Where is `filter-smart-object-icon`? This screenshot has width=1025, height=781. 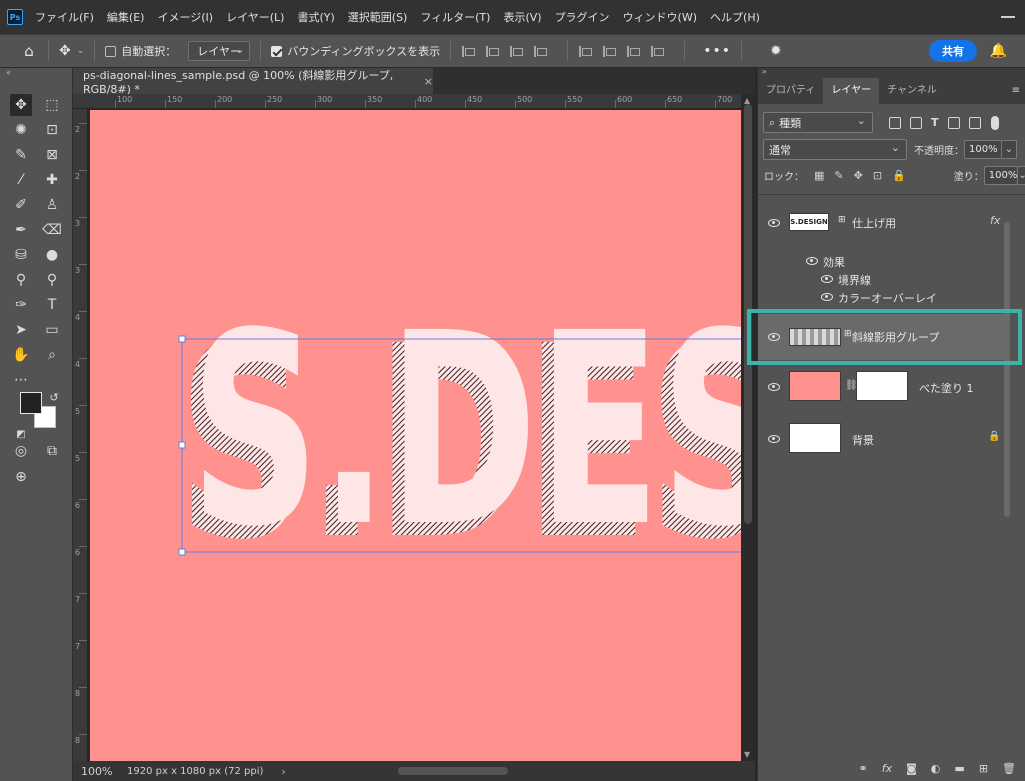 filter-smart-object-icon is located at coordinates (974, 122).